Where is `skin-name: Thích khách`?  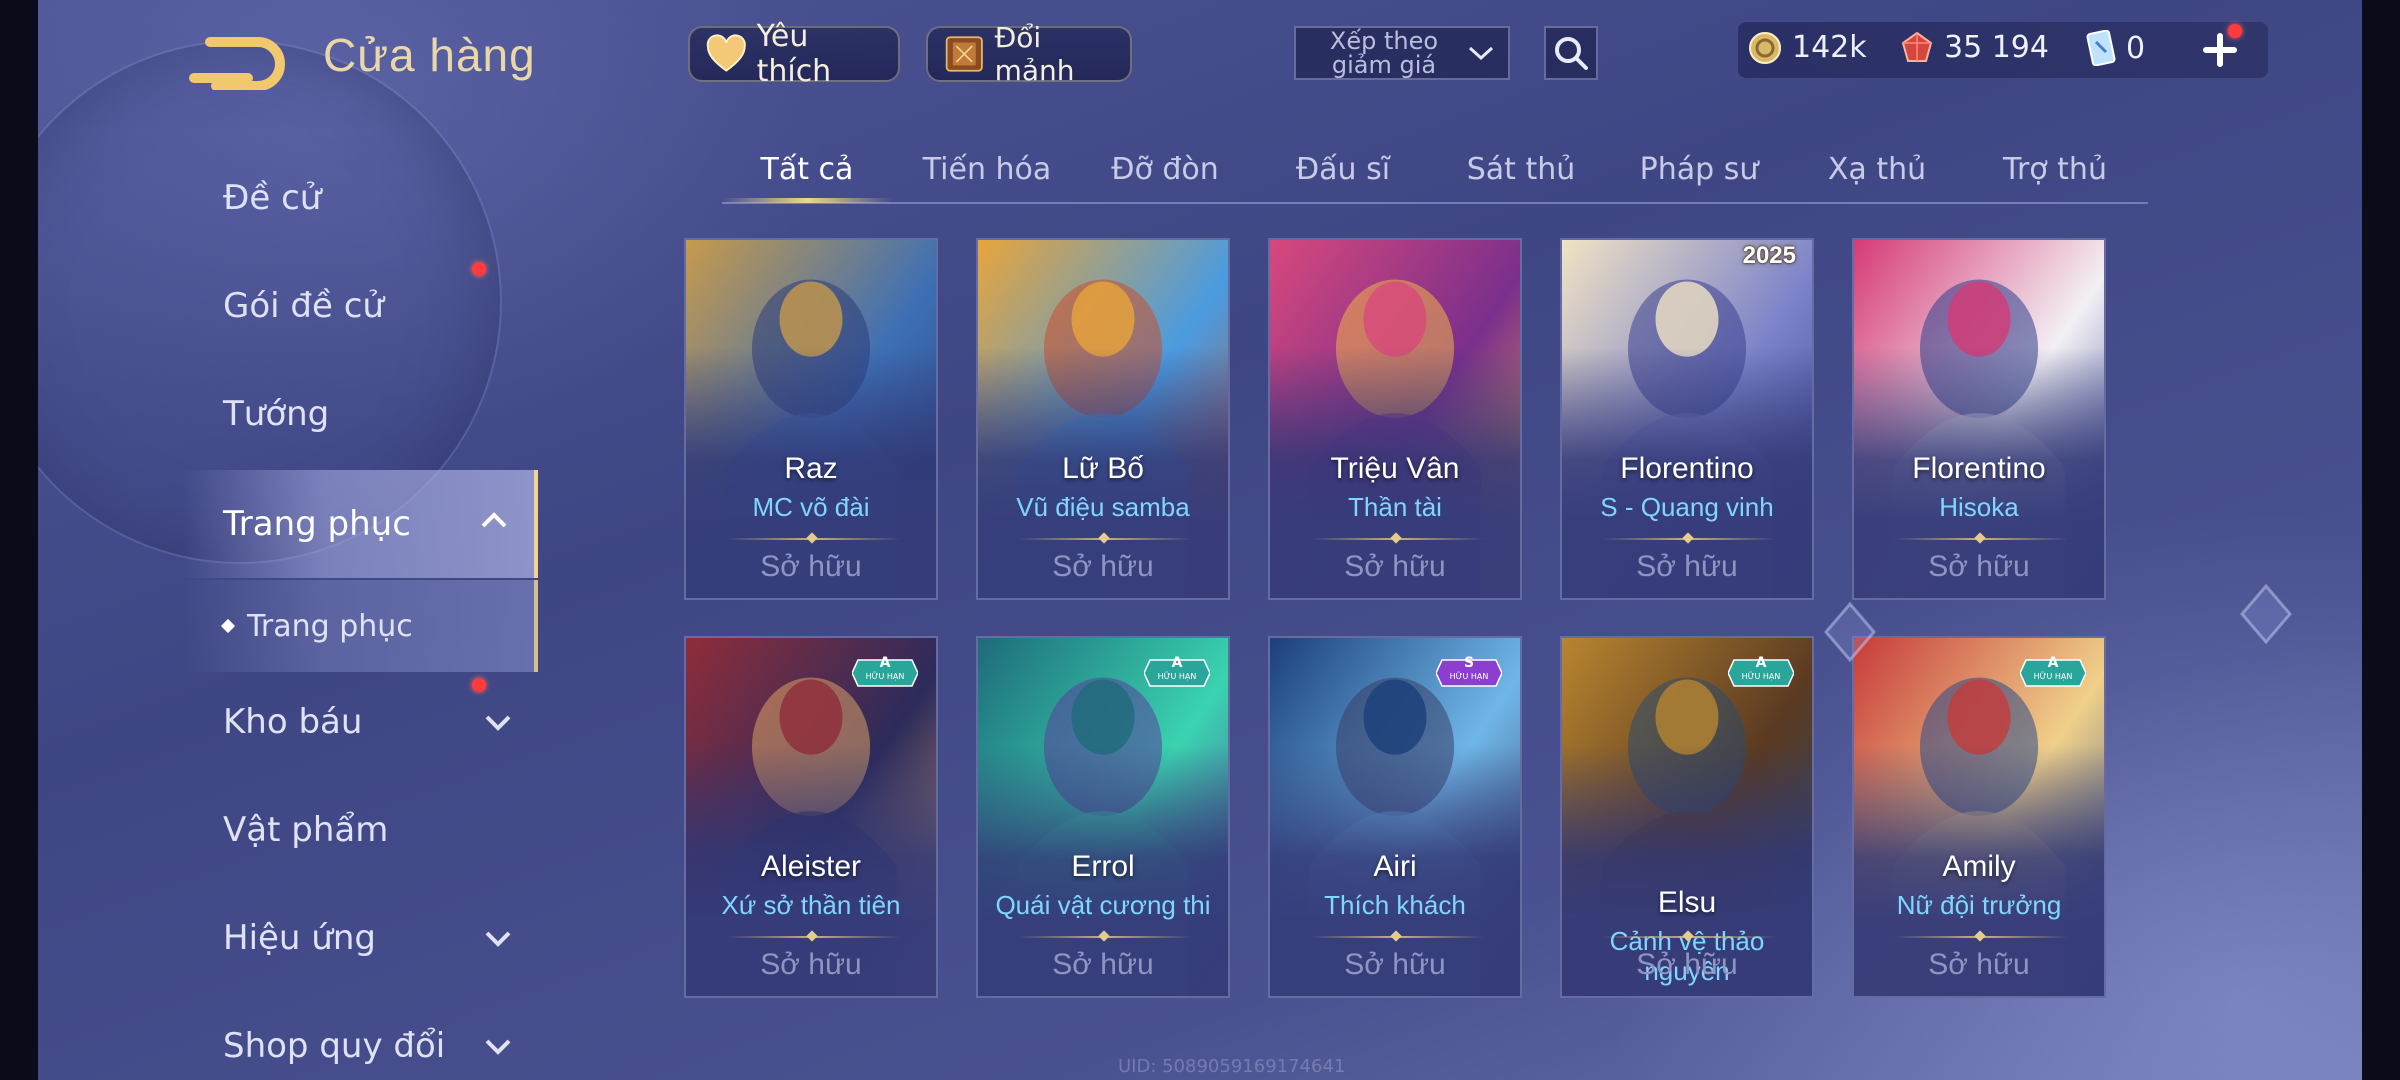
skin-name: Thích khách is located at coordinates (1395, 905).